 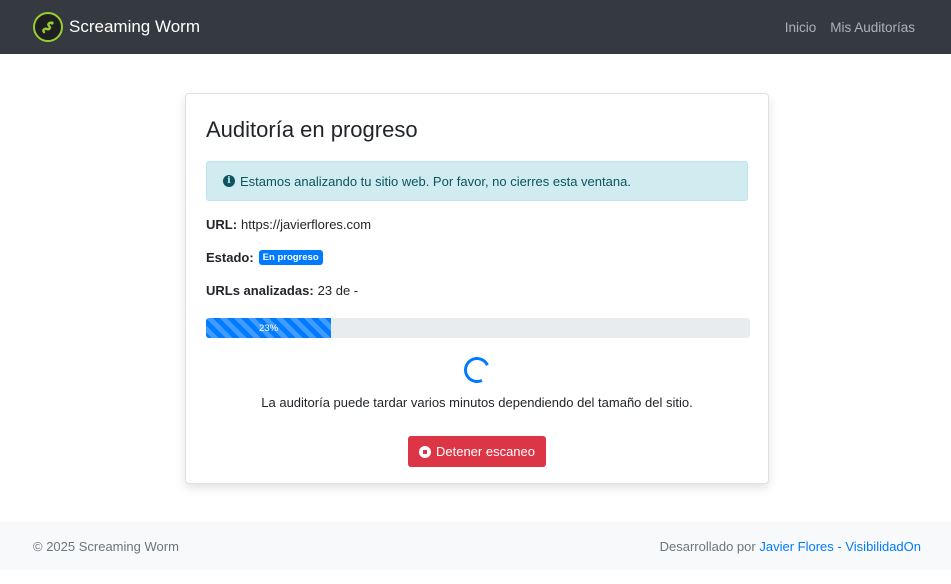 I want to click on urls-label: URLs analizadas:, so click(x=260, y=290).